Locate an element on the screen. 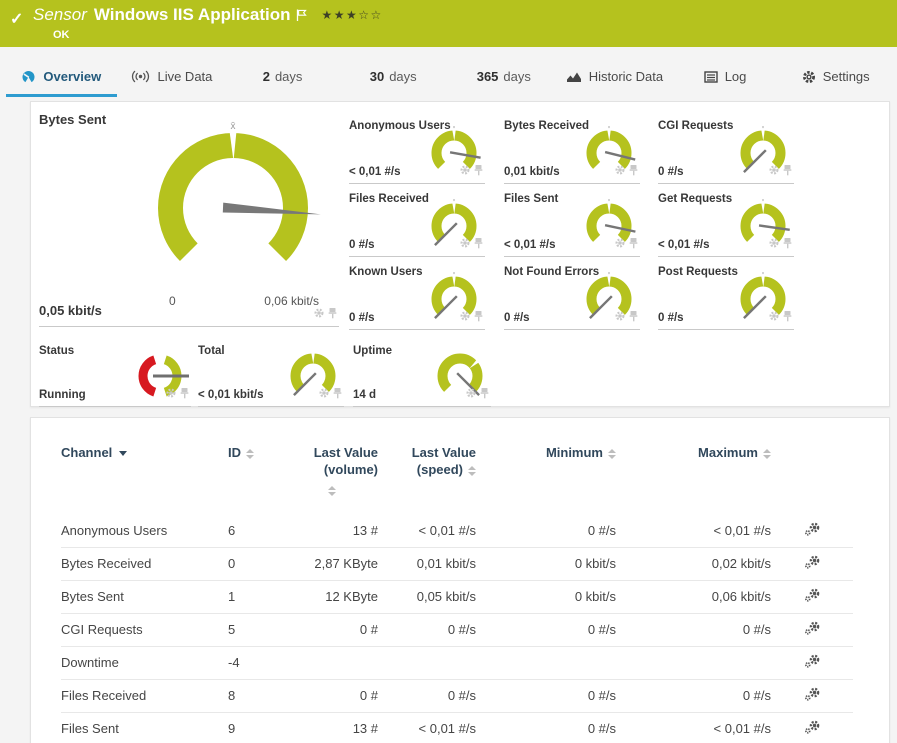 The image size is (897, 743). page-title: Windows IIS Application is located at coordinates (192, 14).